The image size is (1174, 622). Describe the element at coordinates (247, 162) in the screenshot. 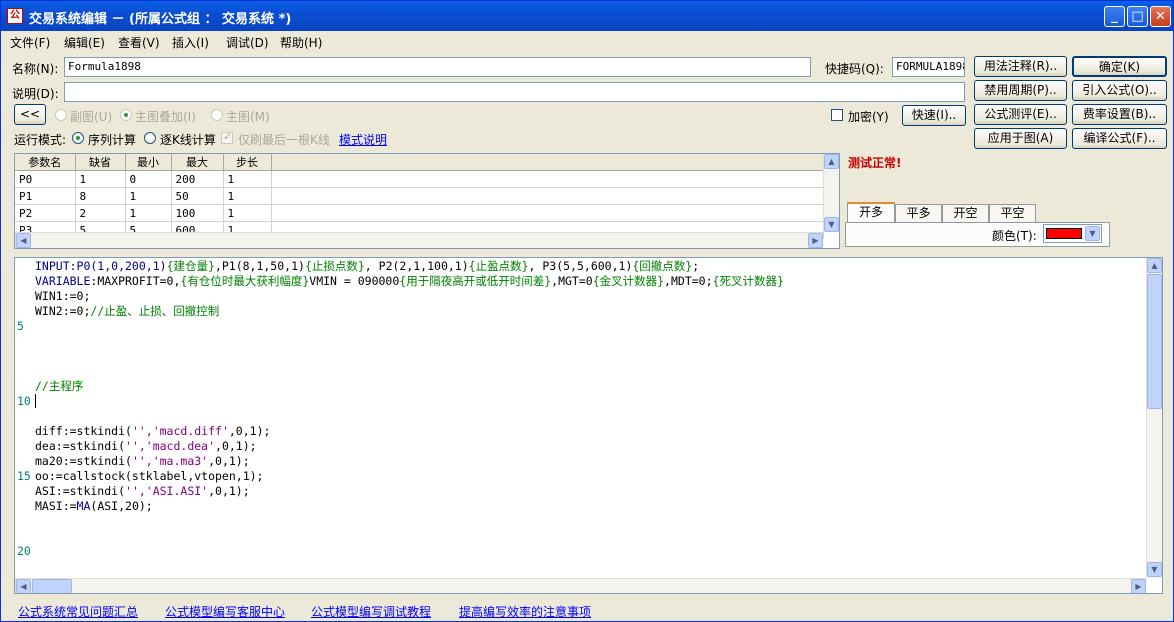

I see `col-header: 步长` at that location.